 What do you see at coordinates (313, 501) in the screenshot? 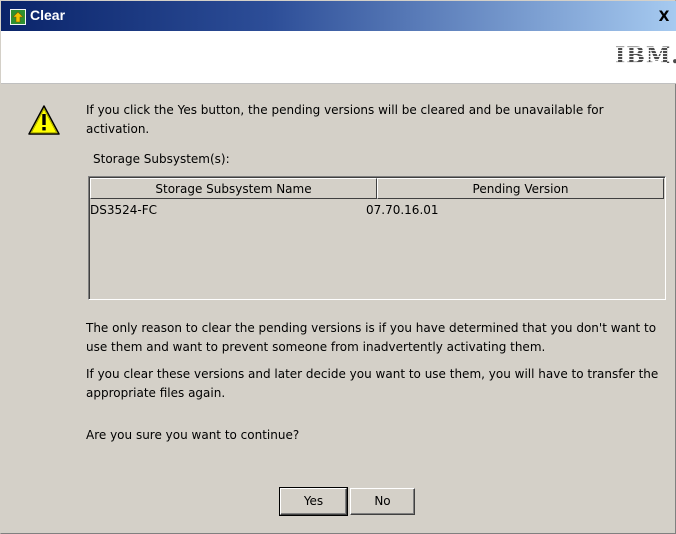
I see `yes-button: Yes` at bounding box center [313, 501].